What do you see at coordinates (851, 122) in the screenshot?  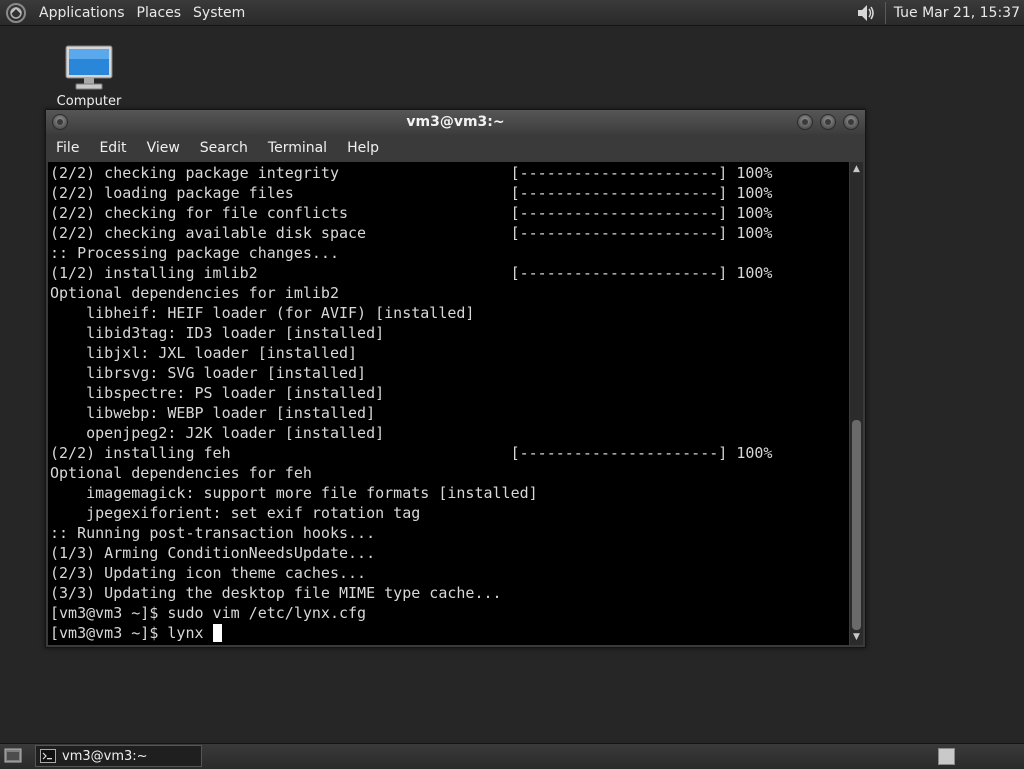 I see `close-button` at bounding box center [851, 122].